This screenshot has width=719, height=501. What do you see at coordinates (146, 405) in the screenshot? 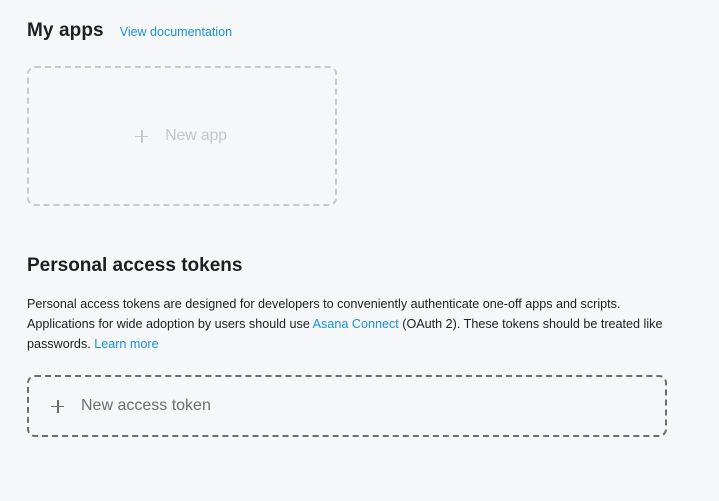
I see `new-access-token-label: New access token` at bounding box center [146, 405].